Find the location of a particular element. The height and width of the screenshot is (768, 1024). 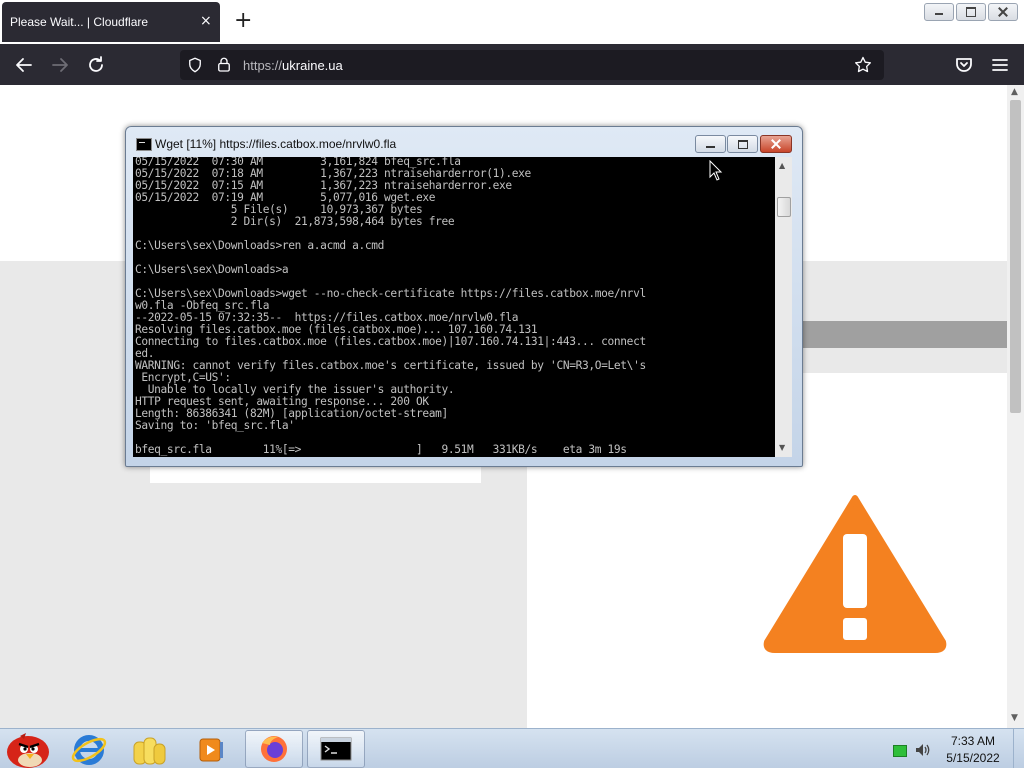

file-explorer-icon is located at coordinates (149, 751).